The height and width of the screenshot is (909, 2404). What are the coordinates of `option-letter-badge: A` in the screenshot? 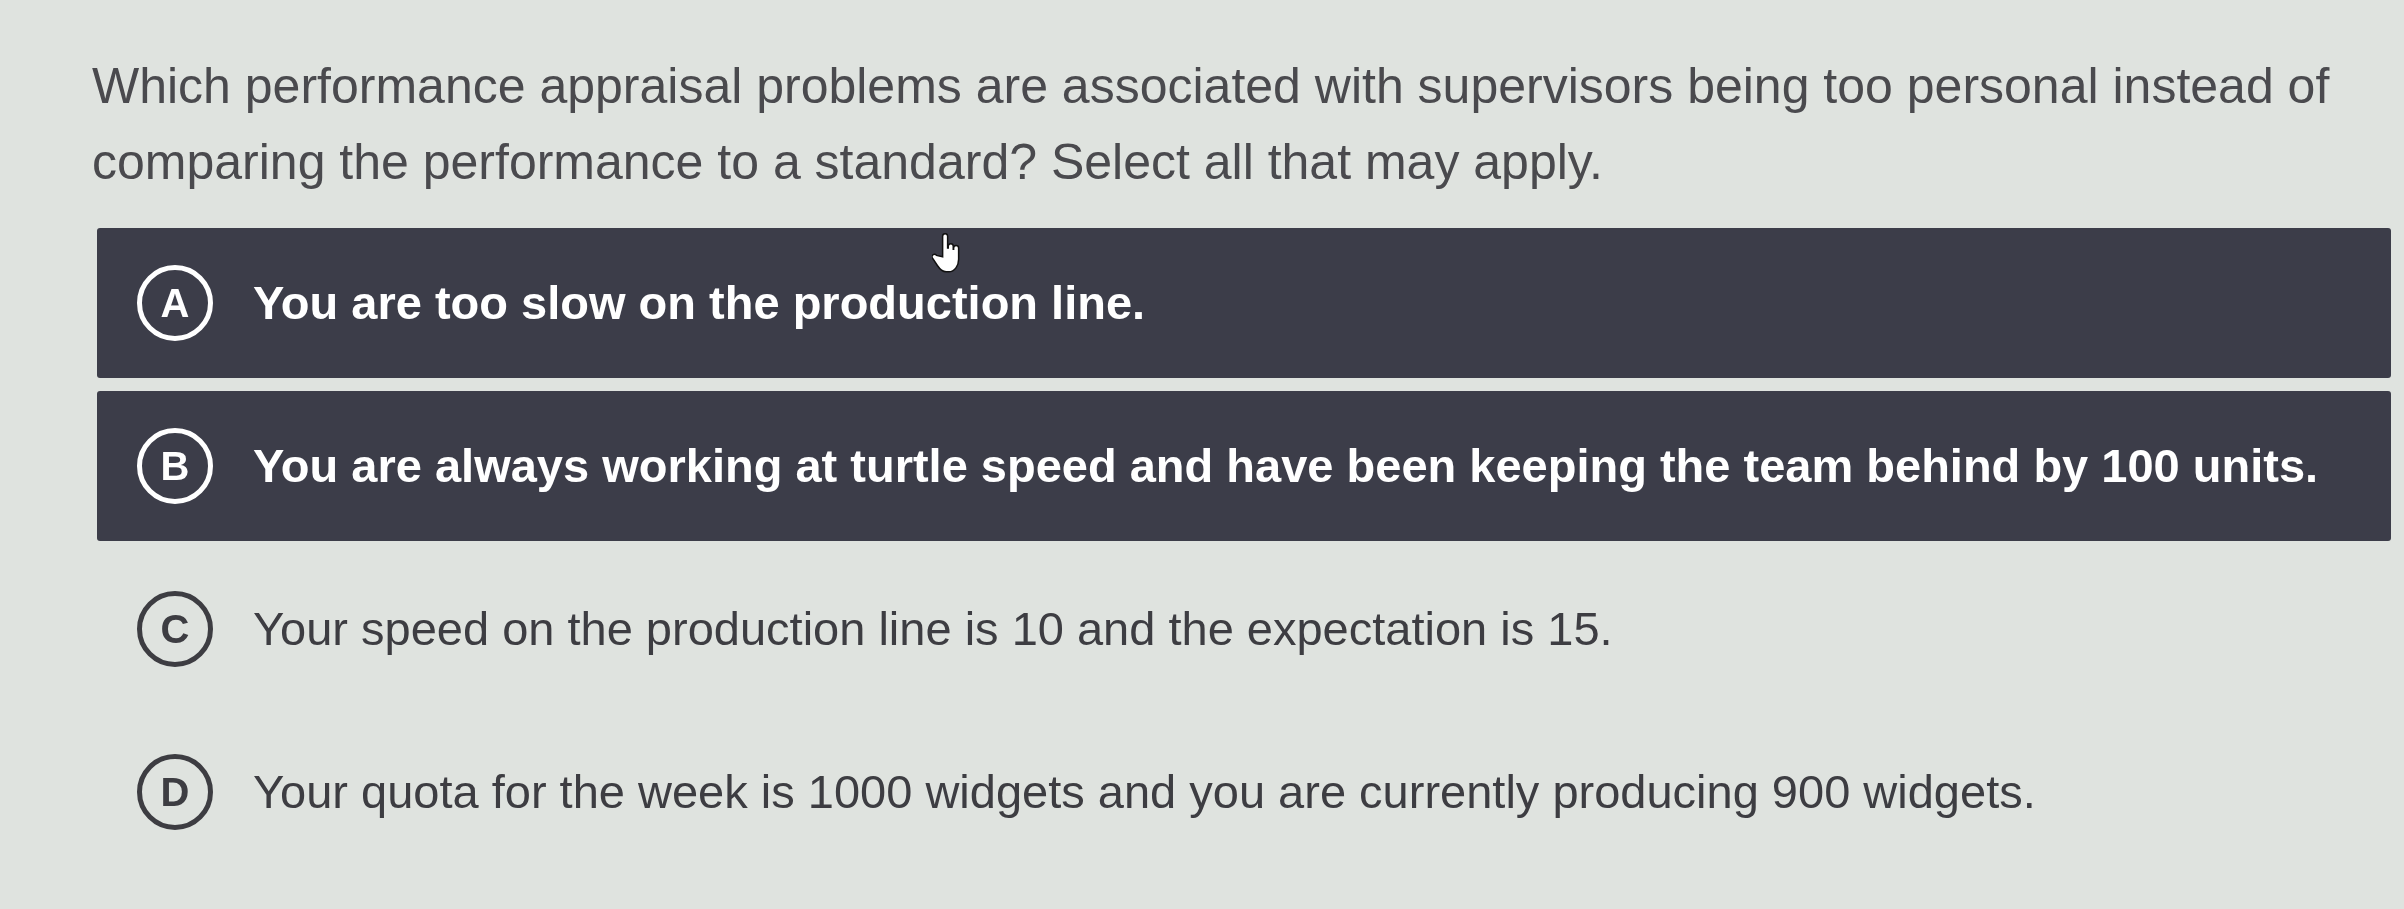 It's located at (175, 303).